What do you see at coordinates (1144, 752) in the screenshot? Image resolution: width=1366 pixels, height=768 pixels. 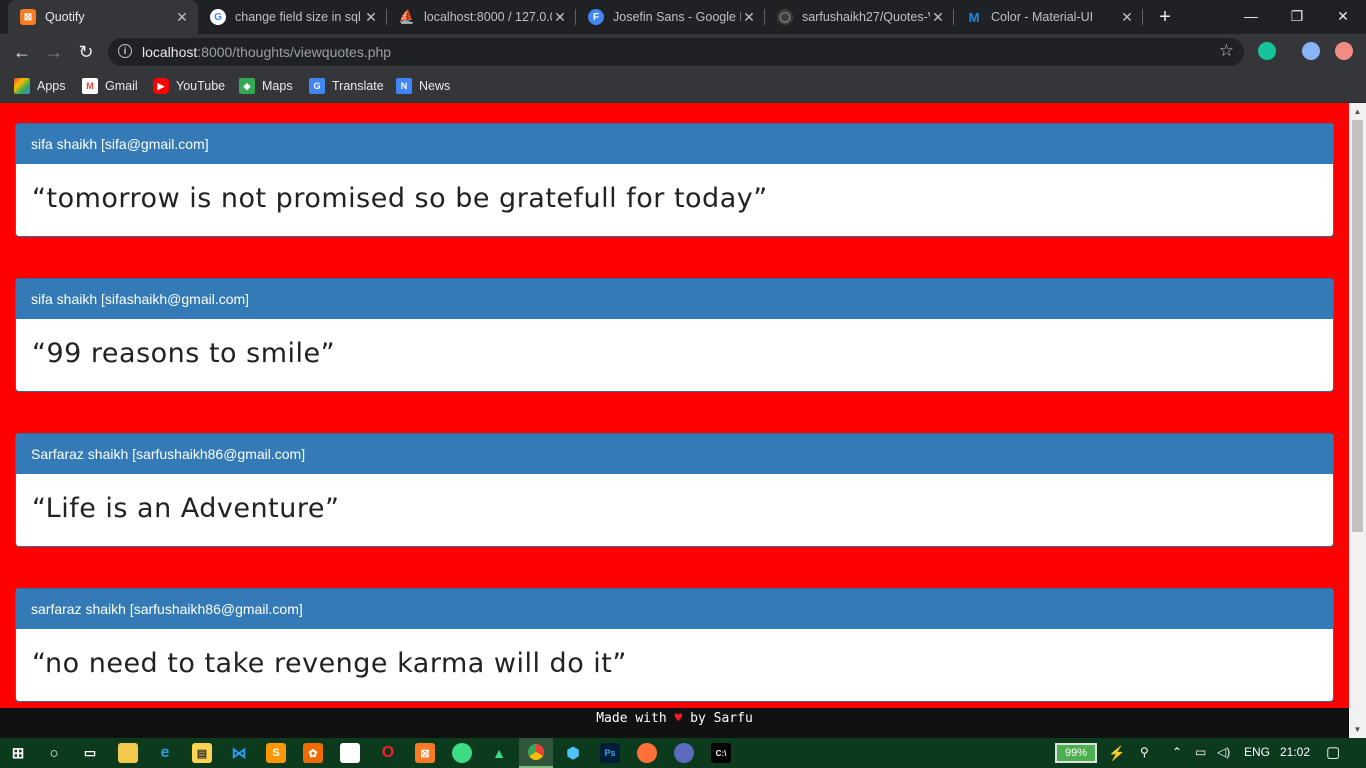 I see `people-icon: ⚲` at bounding box center [1144, 752].